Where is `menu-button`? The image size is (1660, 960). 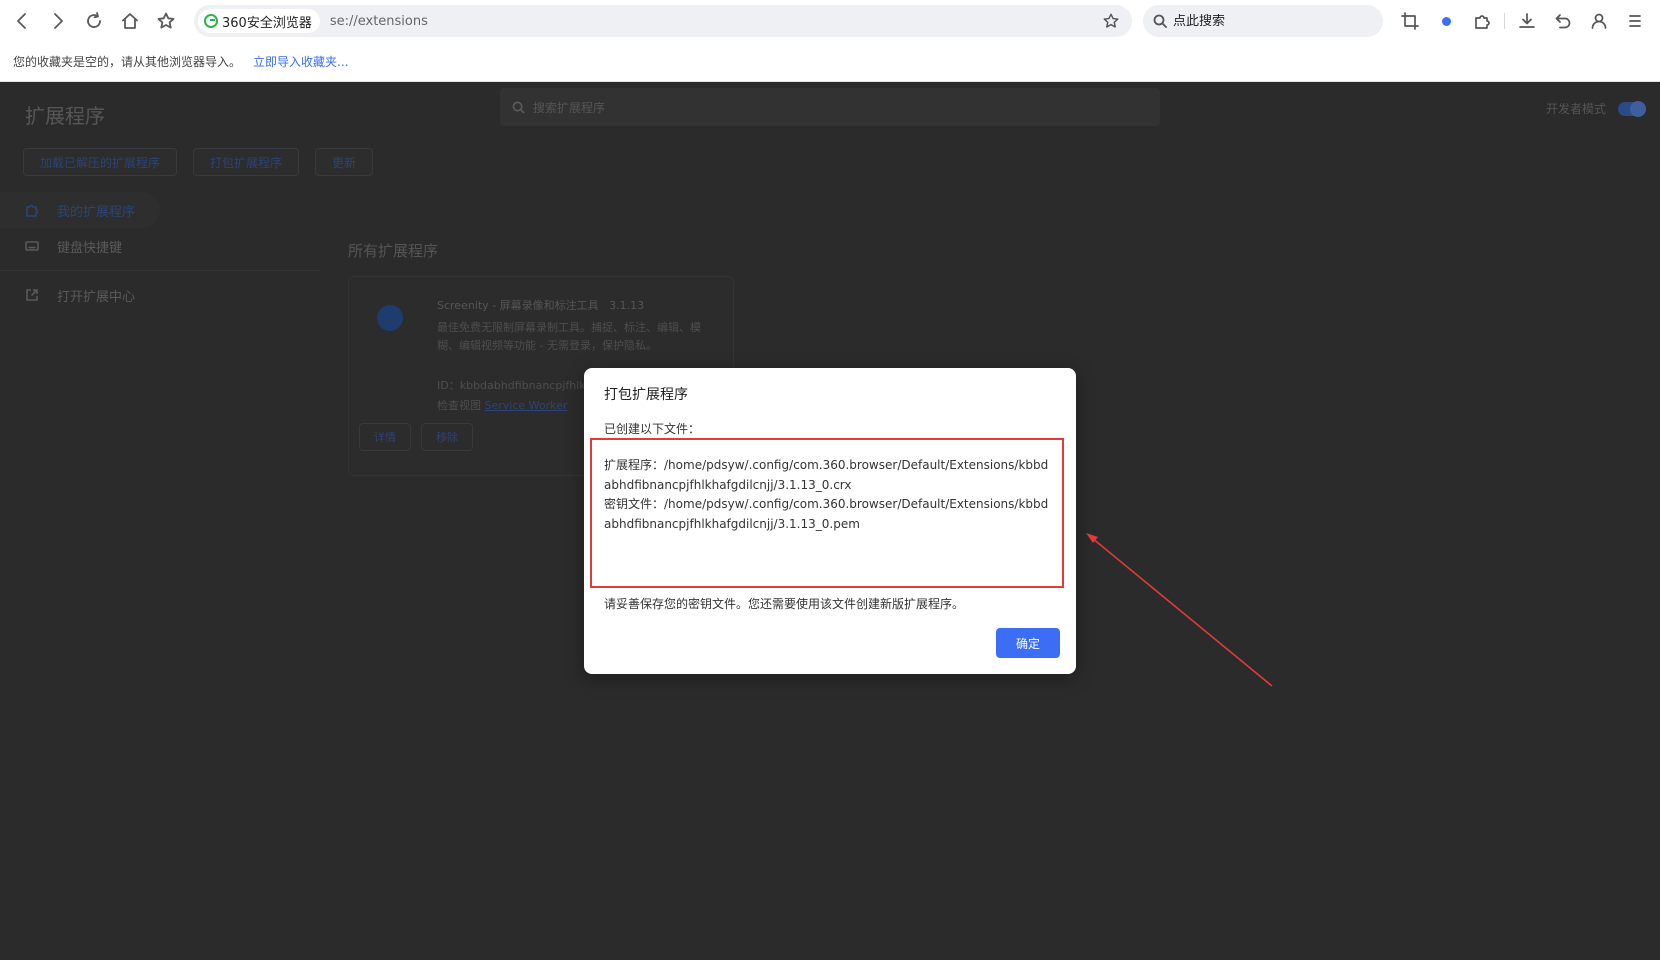 menu-button is located at coordinates (1635, 21).